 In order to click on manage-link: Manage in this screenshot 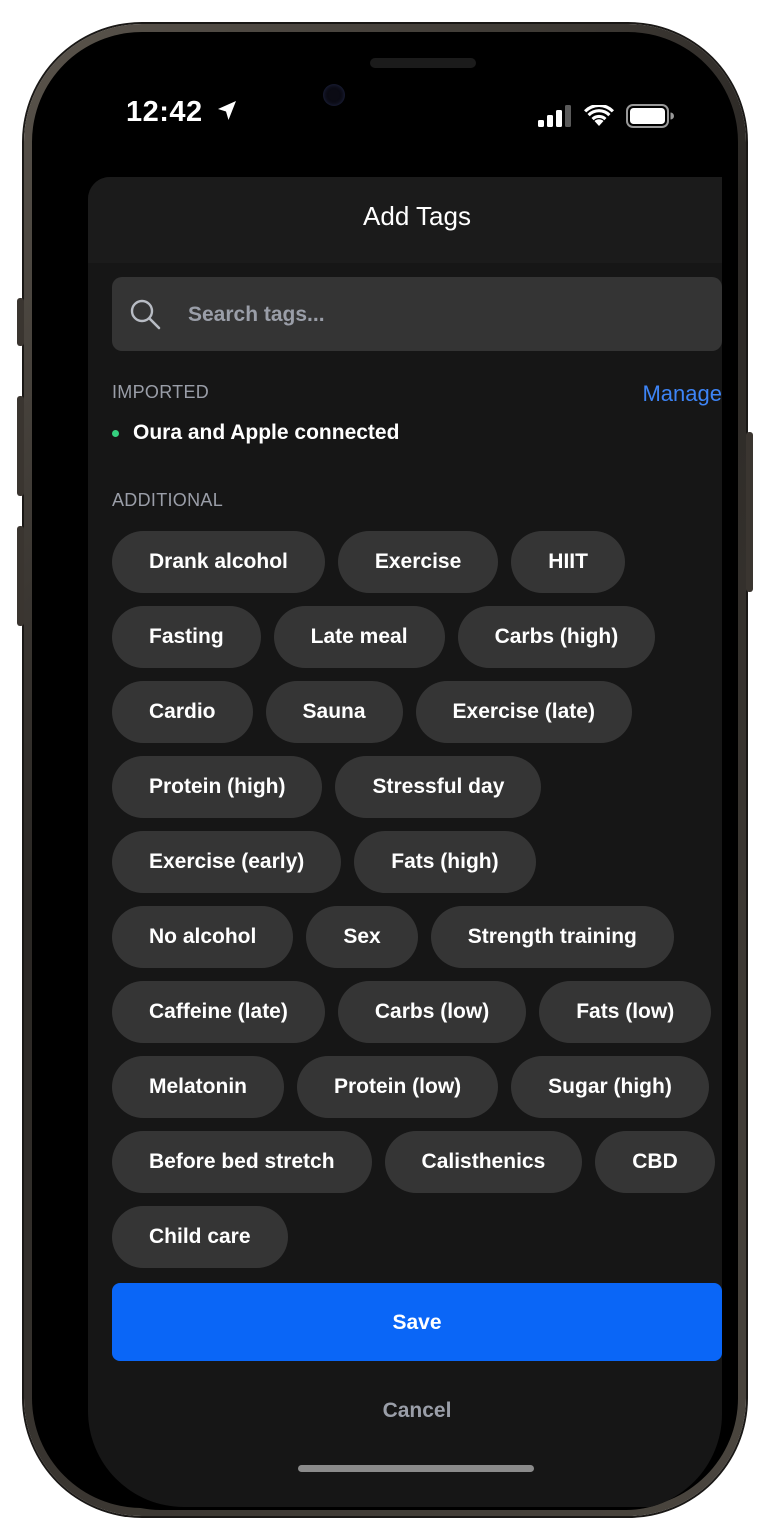, I will do `click(682, 394)`.